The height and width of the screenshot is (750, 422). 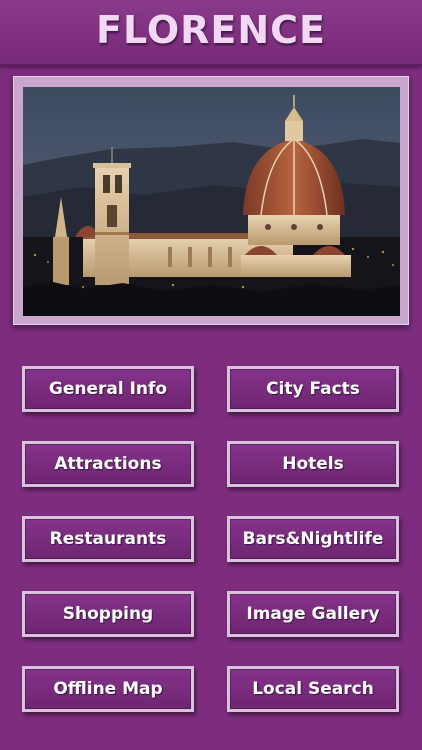 I want to click on hotels-label: Hotels, so click(x=313, y=464).